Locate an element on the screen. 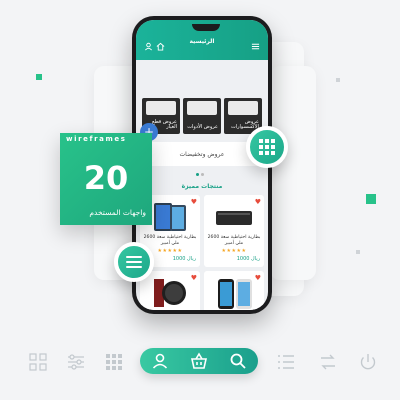 This screenshot has height=400, width=400. phone-notch is located at coordinates (206, 27).